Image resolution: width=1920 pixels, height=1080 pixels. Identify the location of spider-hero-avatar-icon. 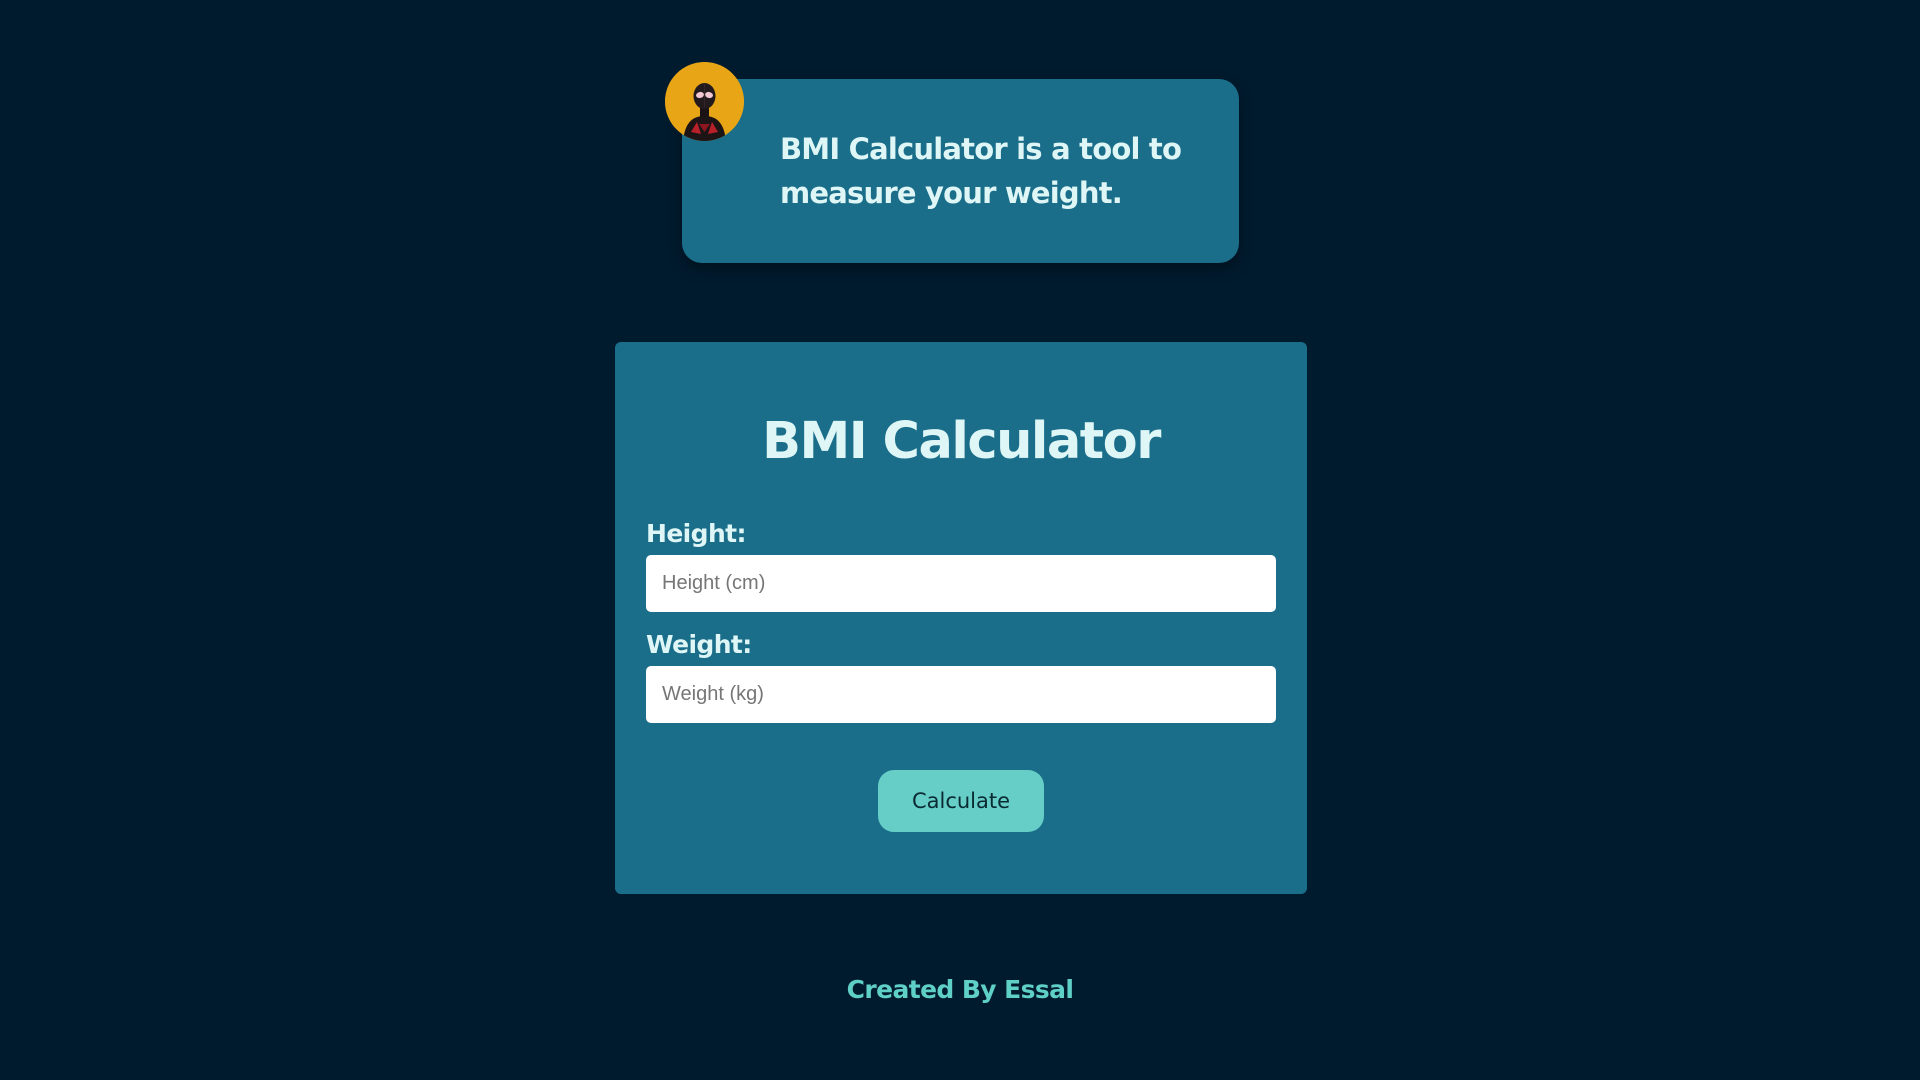
(704, 101).